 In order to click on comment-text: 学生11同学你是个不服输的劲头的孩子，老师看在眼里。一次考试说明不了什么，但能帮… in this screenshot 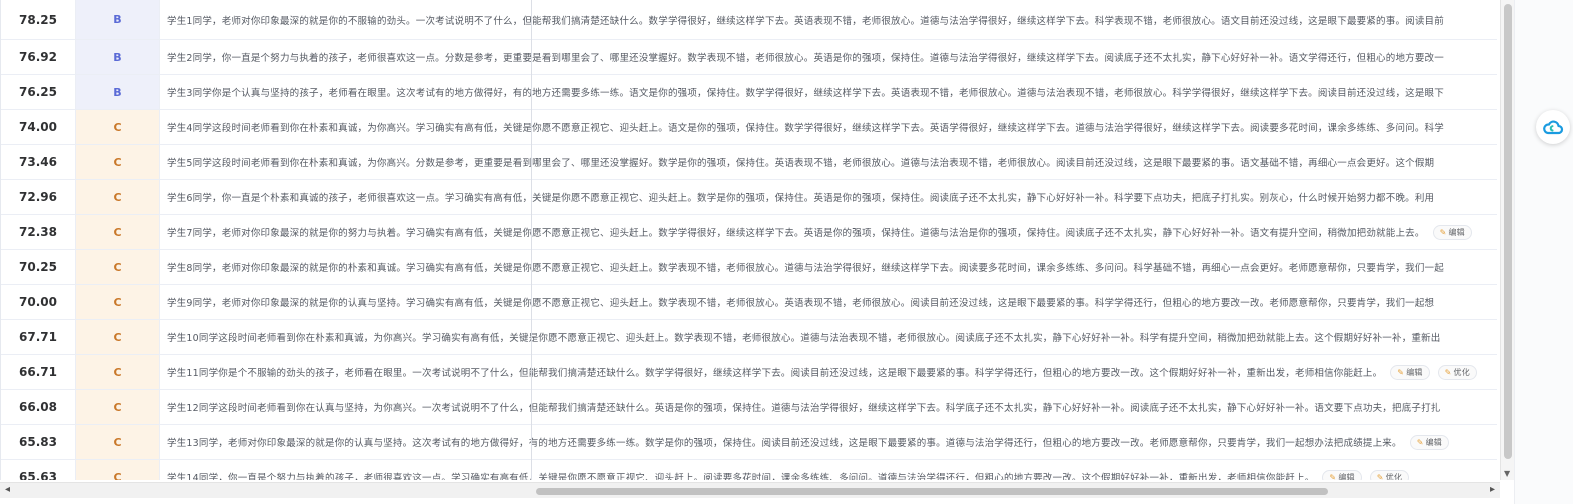, I will do `click(775, 373)`.